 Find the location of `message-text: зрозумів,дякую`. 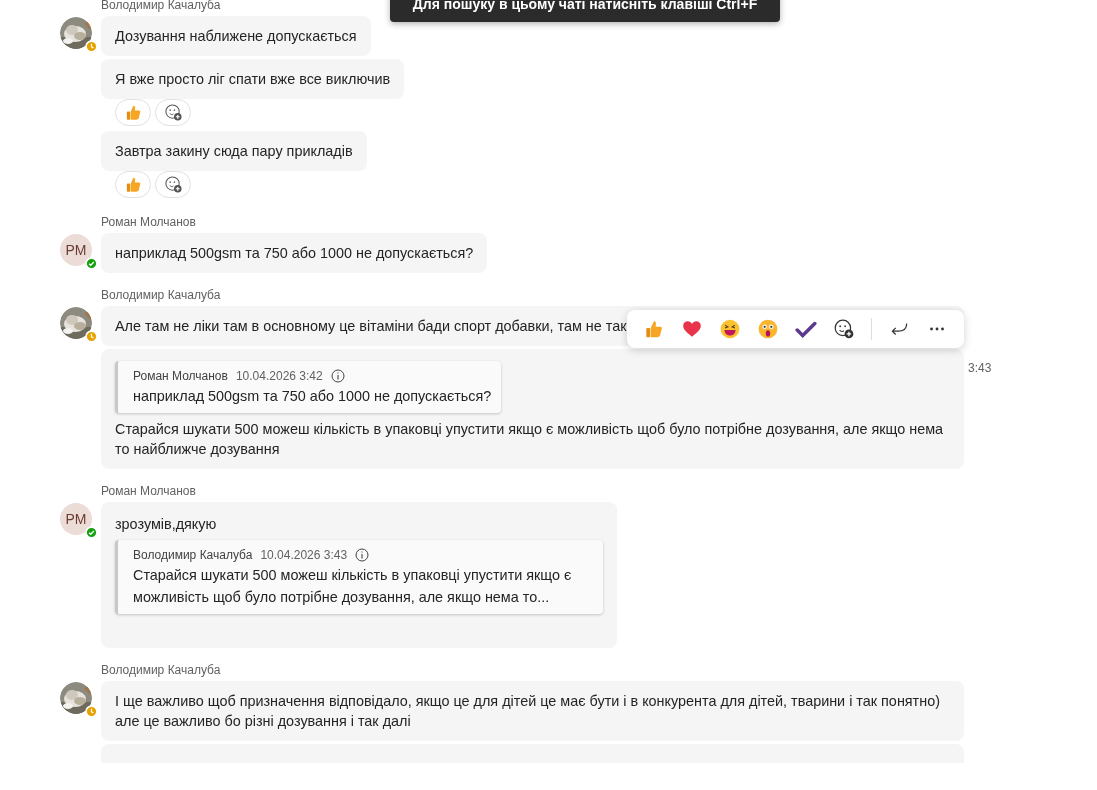

message-text: зрозумів,дякую is located at coordinates (166, 524).